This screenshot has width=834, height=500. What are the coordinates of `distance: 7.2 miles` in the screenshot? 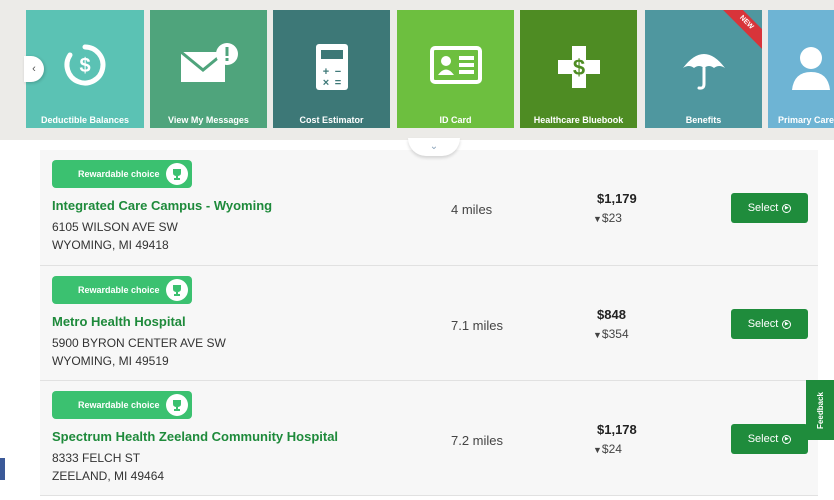 It's located at (477, 440).